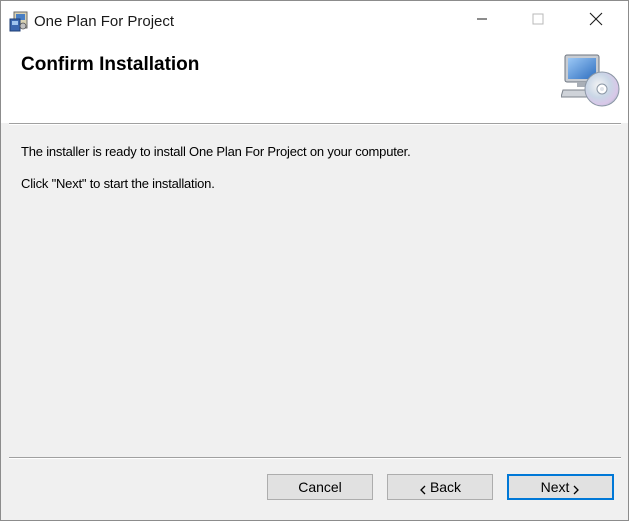 This screenshot has width=629, height=521. What do you see at coordinates (555, 487) in the screenshot?
I see `next-button-label: Next` at bounding box center [555, 487].